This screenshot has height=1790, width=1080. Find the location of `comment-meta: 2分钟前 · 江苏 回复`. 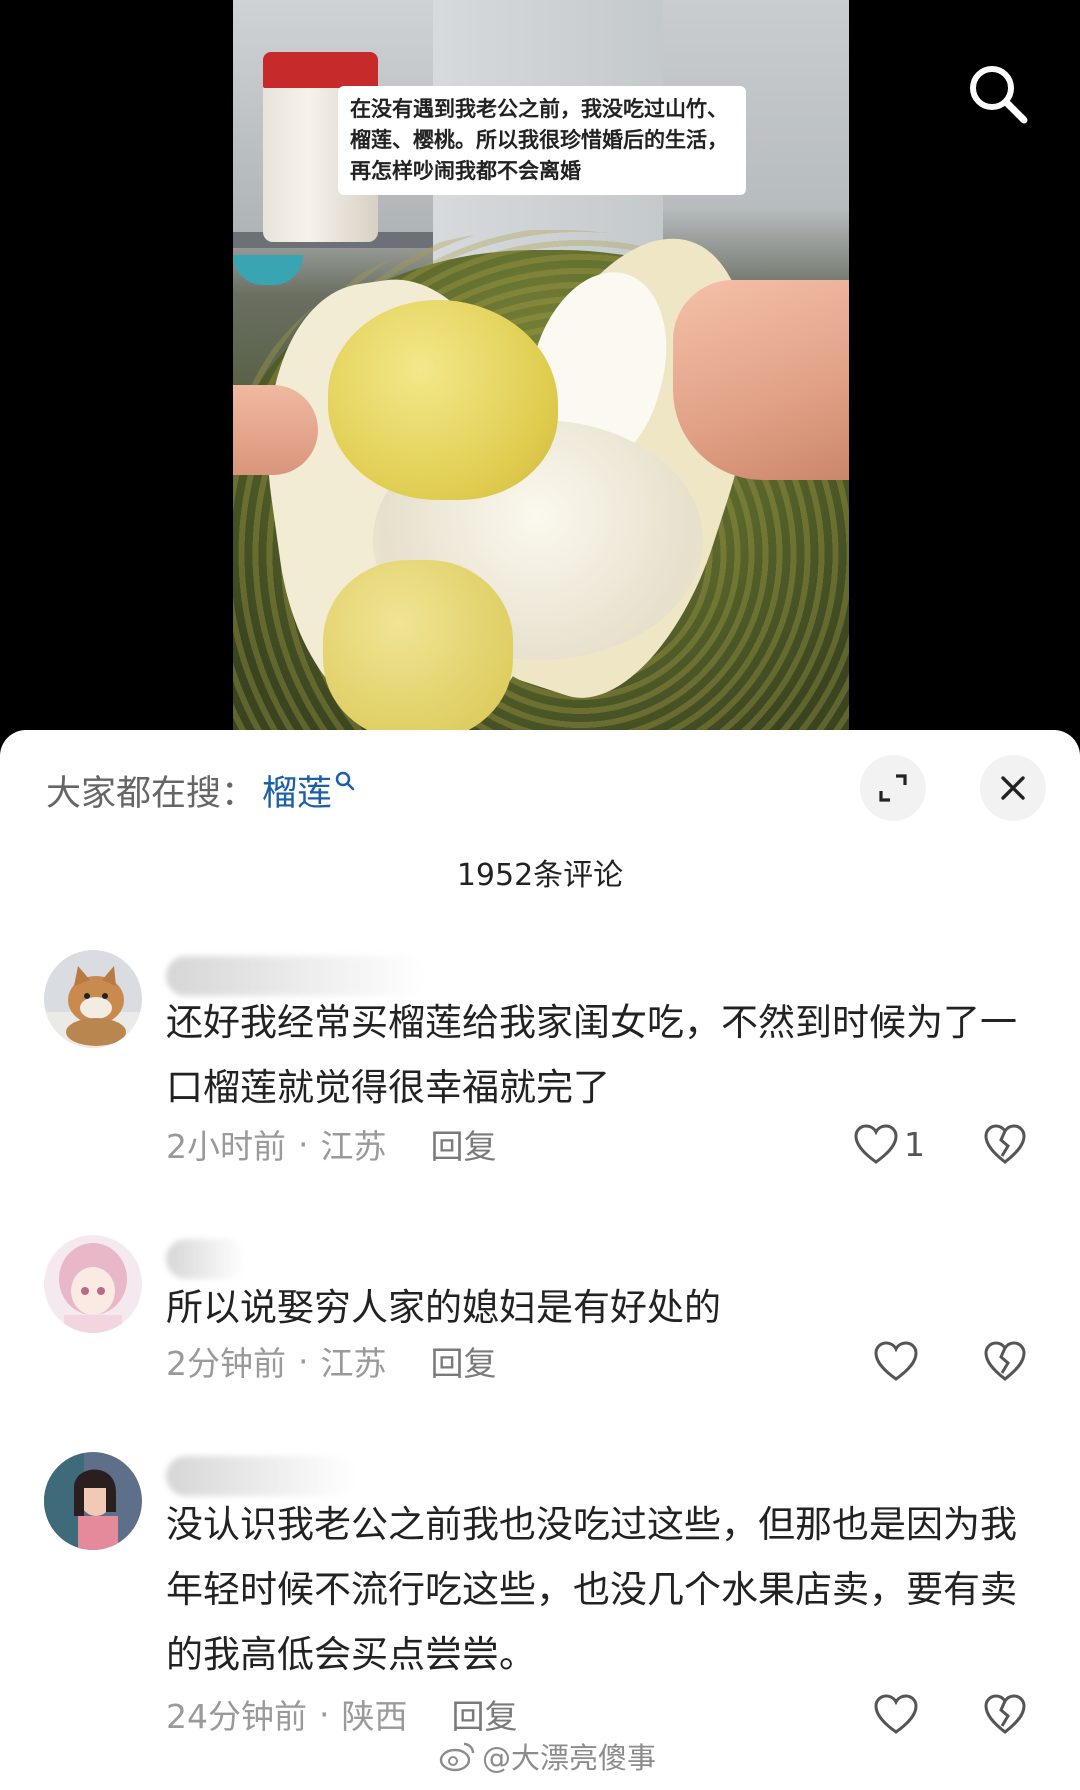

comment-meta: 2分钟前 · 江苏 回复 is located at coordinates (331, 1361).